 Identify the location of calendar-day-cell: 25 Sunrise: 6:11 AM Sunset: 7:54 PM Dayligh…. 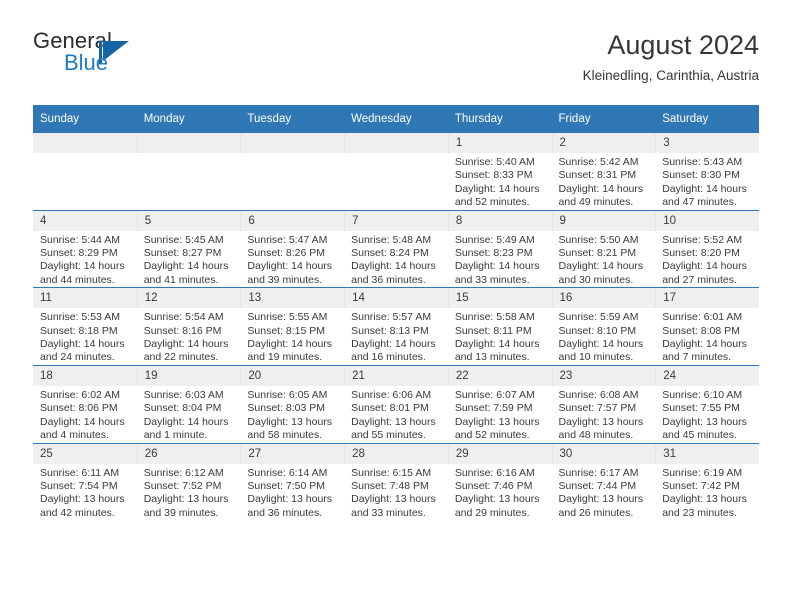
(85, 481).